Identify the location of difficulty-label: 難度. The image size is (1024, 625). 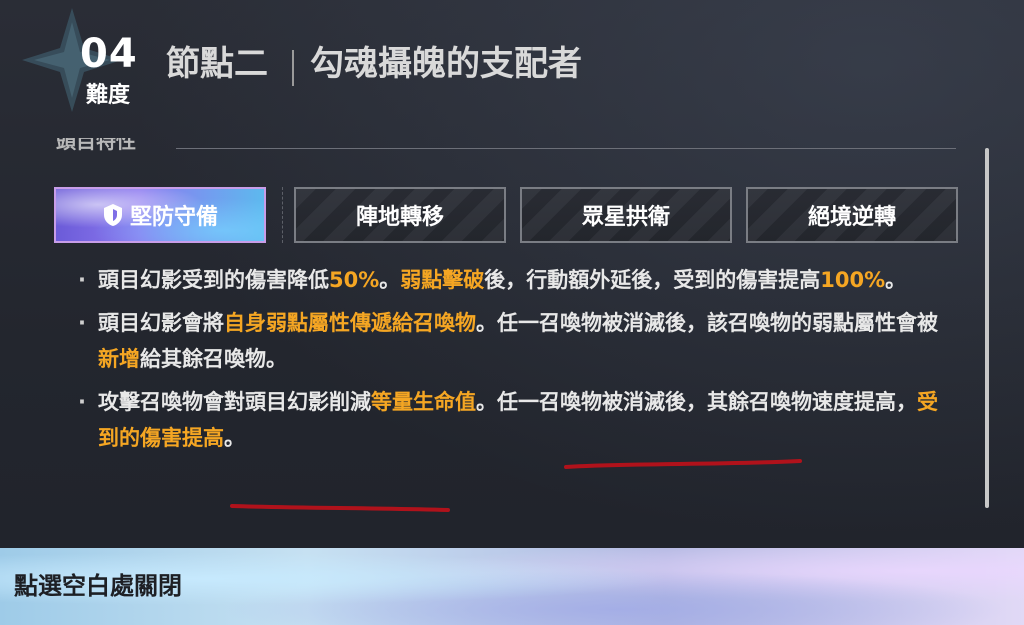
(108, 95).